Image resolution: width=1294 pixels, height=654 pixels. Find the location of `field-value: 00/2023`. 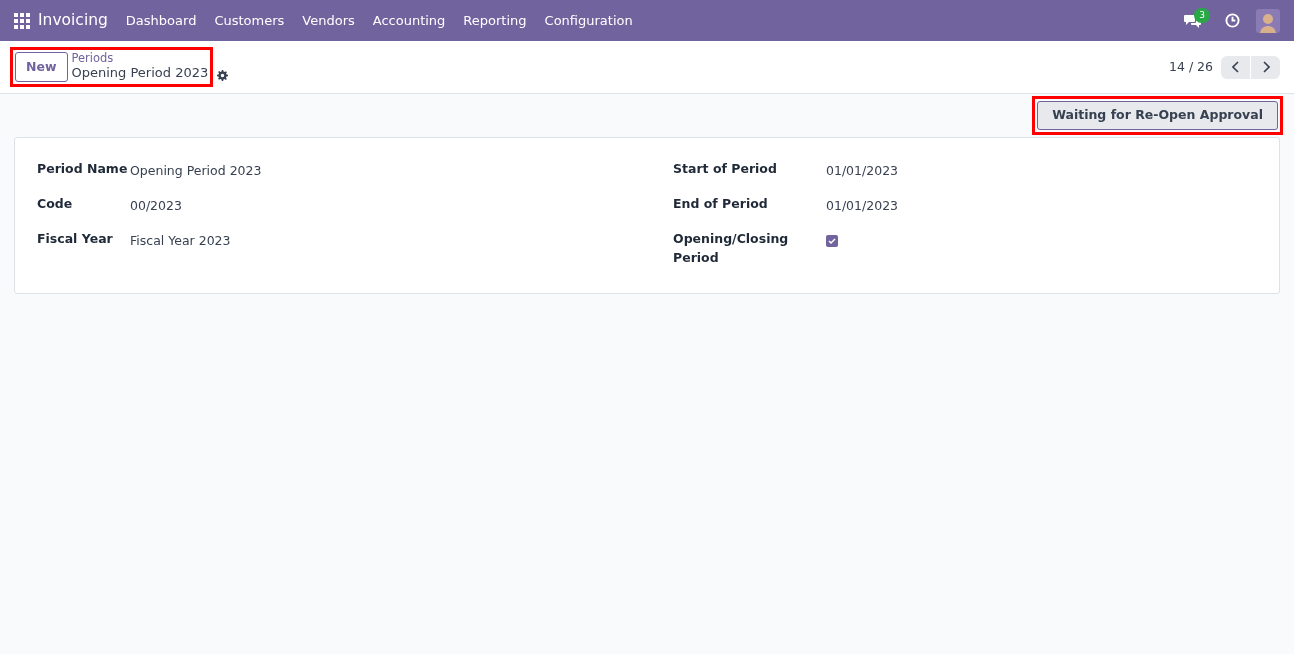

field-value: 00/2023 is located at coordinates (156, 205).